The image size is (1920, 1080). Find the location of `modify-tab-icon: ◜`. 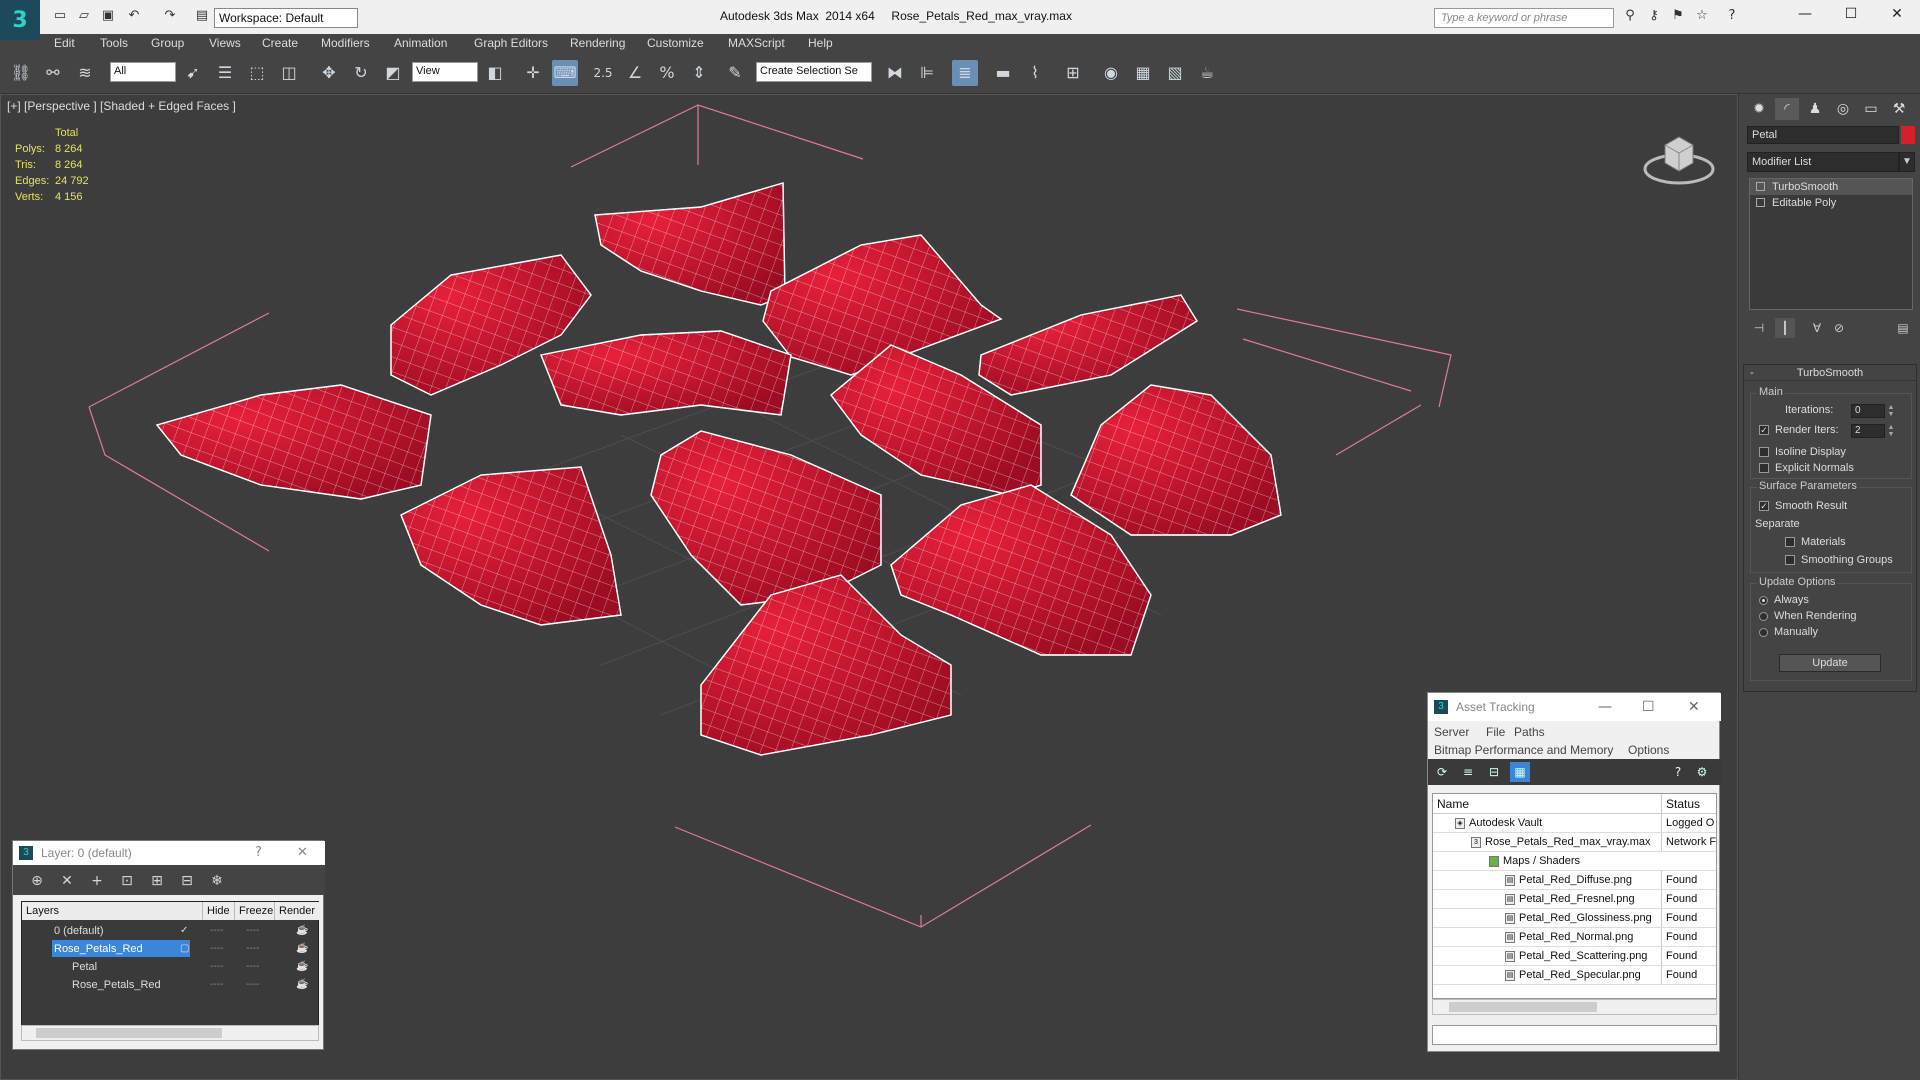

modify-tab-icon: ◜ is located at coordinates (1787, 109).